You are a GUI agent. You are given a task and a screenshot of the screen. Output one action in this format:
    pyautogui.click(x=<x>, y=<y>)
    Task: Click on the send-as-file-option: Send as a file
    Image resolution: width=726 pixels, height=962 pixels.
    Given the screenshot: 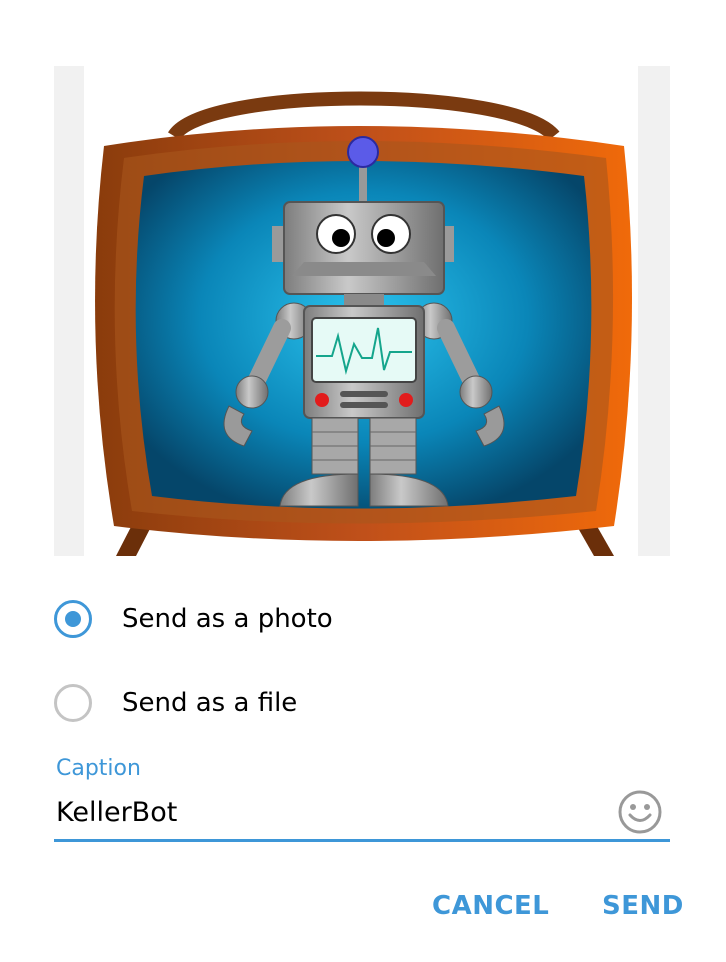 What is the action you would take?
    pyautogui.click(x=175, y=703)
    